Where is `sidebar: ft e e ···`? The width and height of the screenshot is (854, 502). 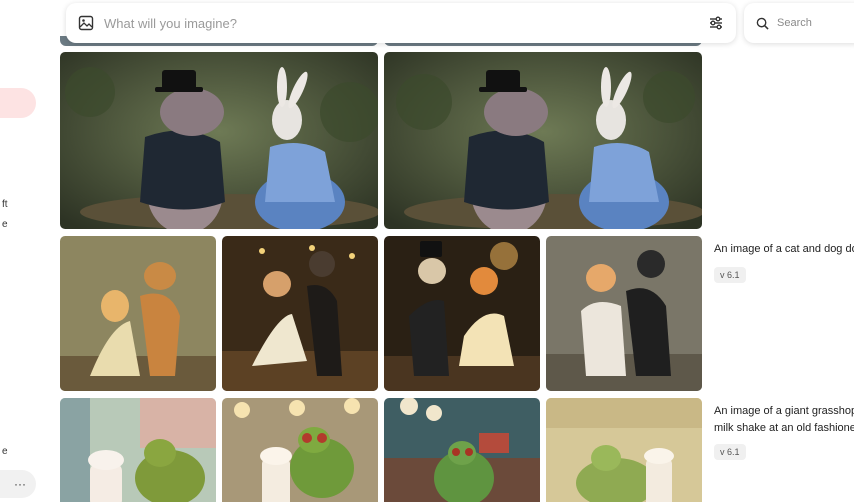
sidebar: ft e e ··· is located at coordinates (24, 251).